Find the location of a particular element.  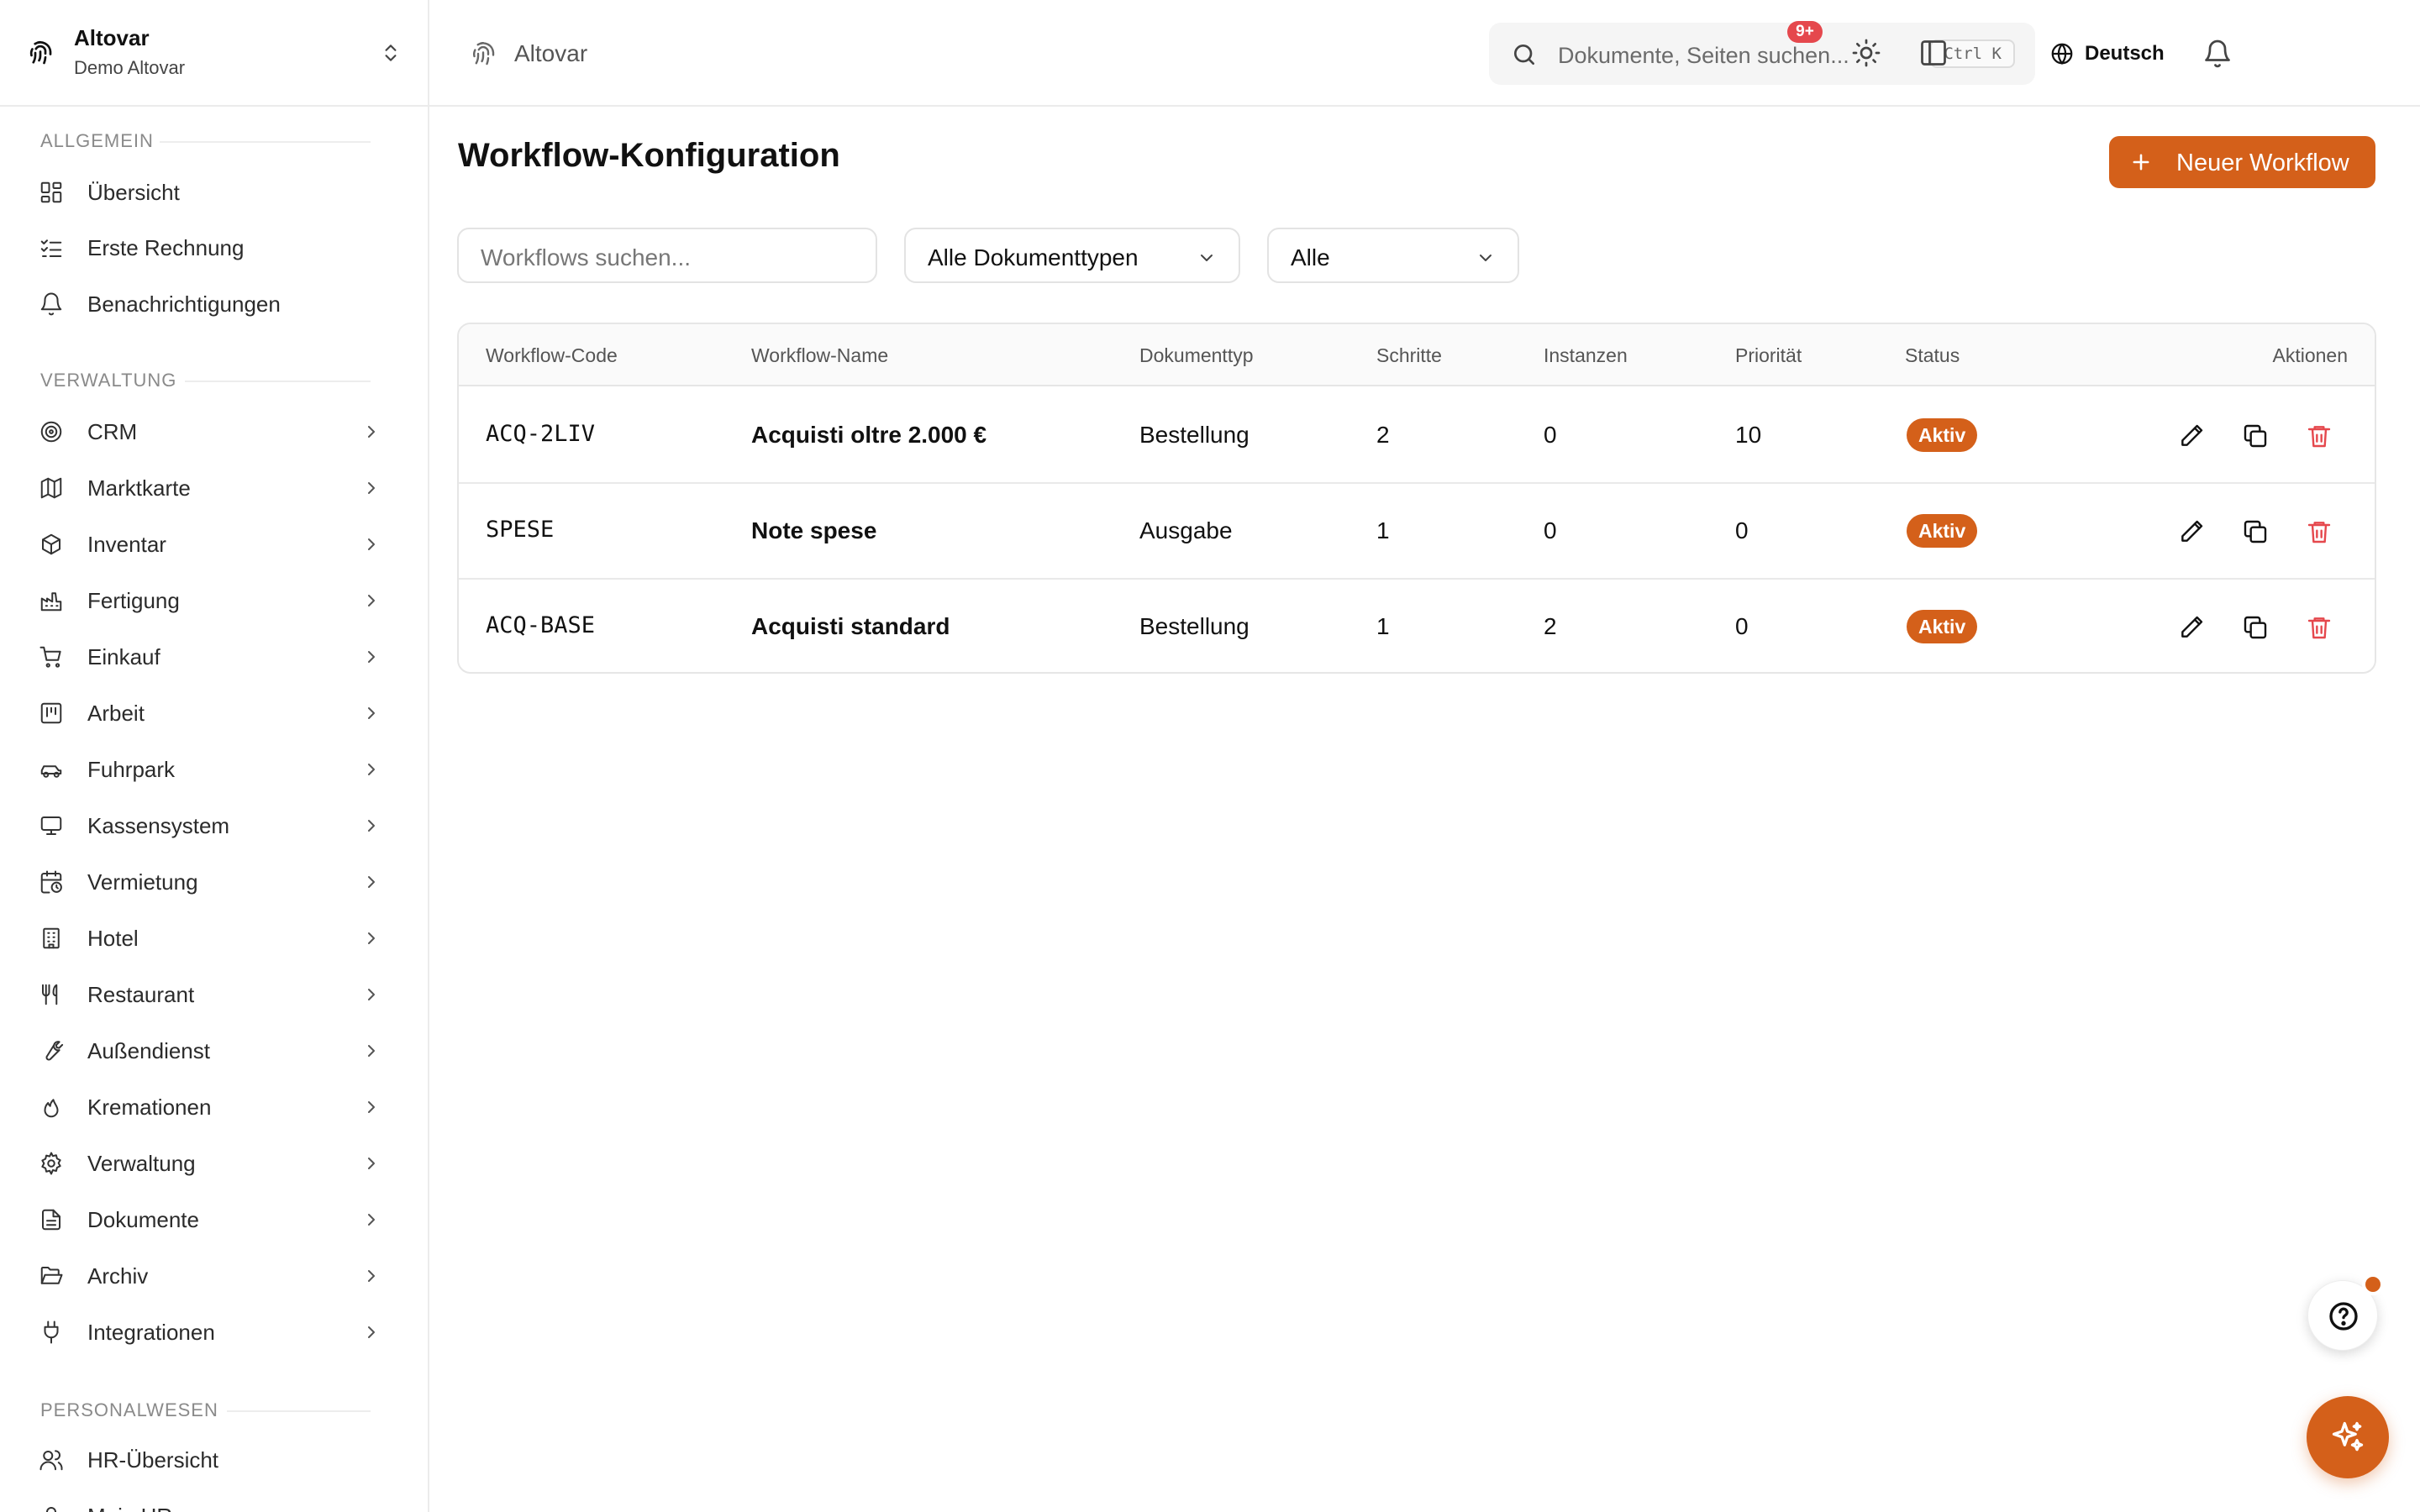

checklist-icon is located at coordinates (52, 248).